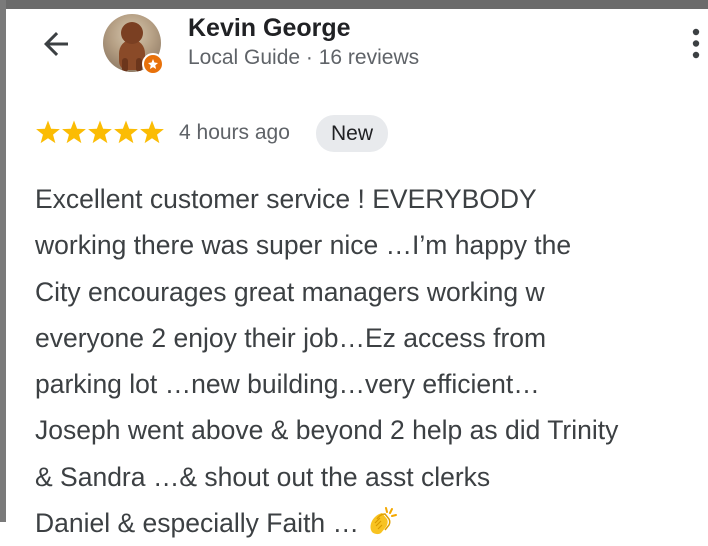 The width and height of the screenshot is (708, 546). What do you see at coordinates (354, 4) in the screenshot?
I see `window-frame-top` at bounding box center [354, 4].